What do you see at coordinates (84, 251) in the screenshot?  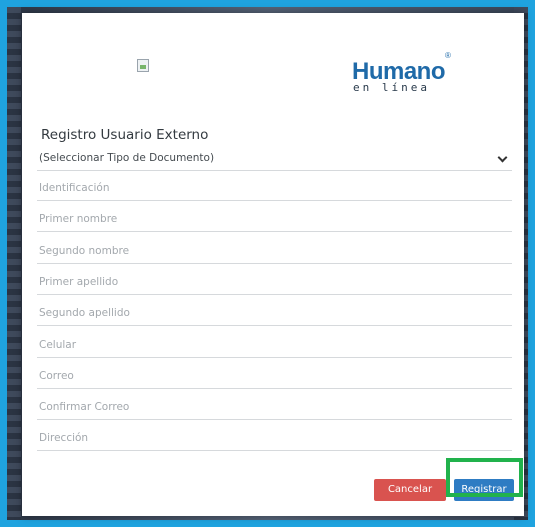 I see `second-name-placeholder: Segundo nombre` at bounding box center [84, 251].